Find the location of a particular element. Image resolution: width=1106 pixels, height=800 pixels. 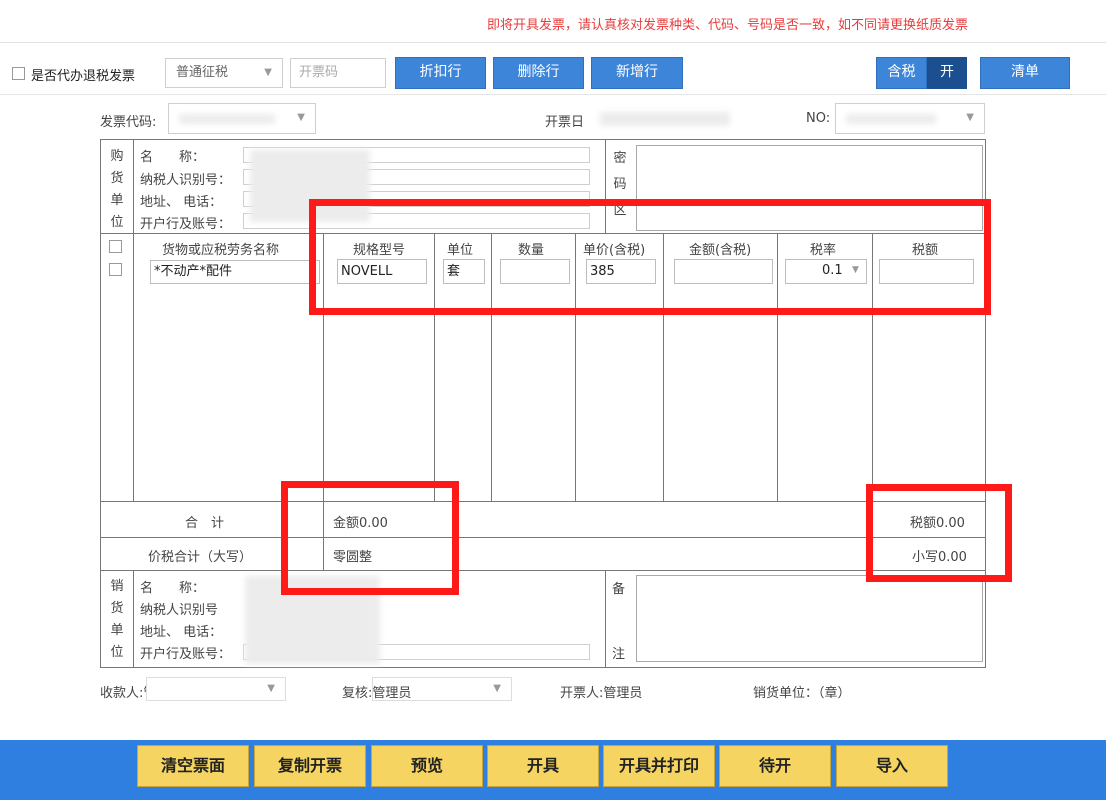

col-header-name: 货物或应税劳务名称 is located at coordinates (221, 250).